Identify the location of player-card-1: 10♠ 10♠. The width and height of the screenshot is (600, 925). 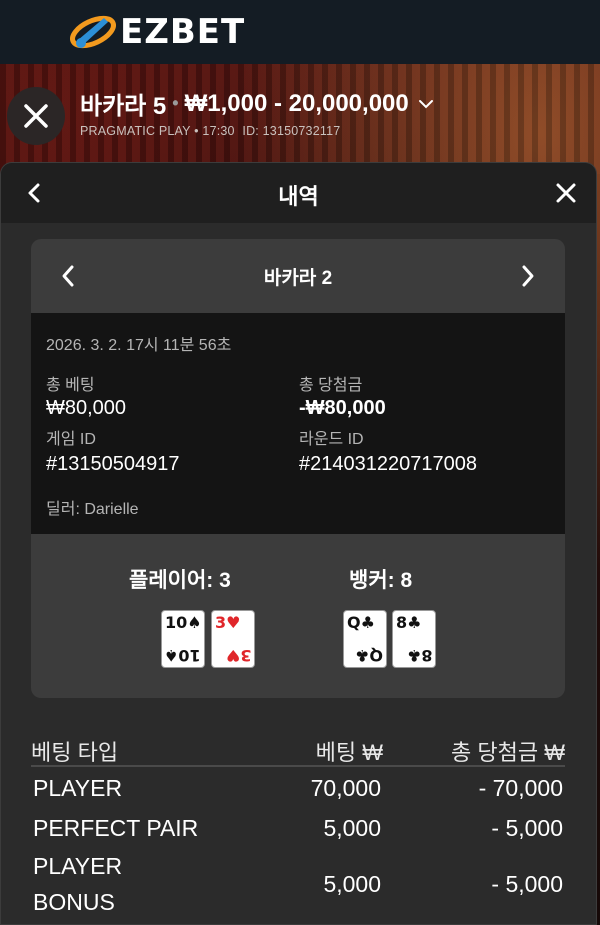
(183, 639).